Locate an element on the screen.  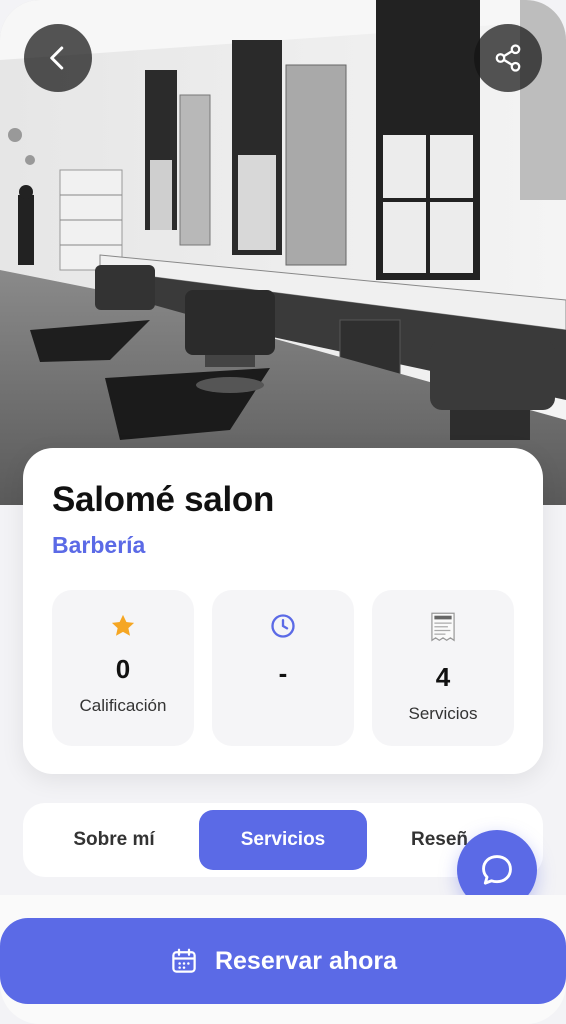
back-arrow-icon is located at coordinates (57, 58).